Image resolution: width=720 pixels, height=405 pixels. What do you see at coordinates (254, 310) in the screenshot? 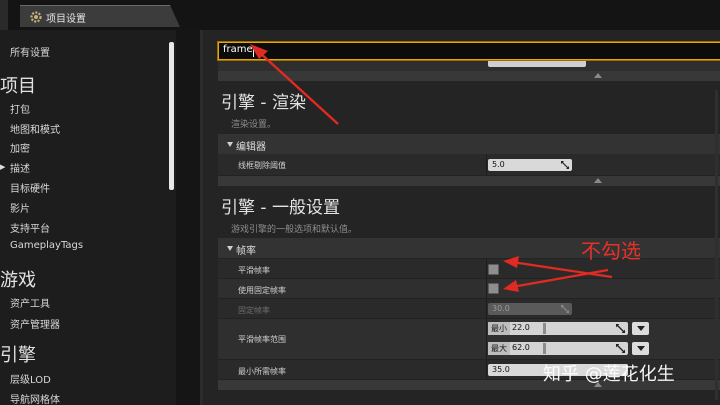
I see `property-label: 固定帧率` at bounding box center [254, 310].